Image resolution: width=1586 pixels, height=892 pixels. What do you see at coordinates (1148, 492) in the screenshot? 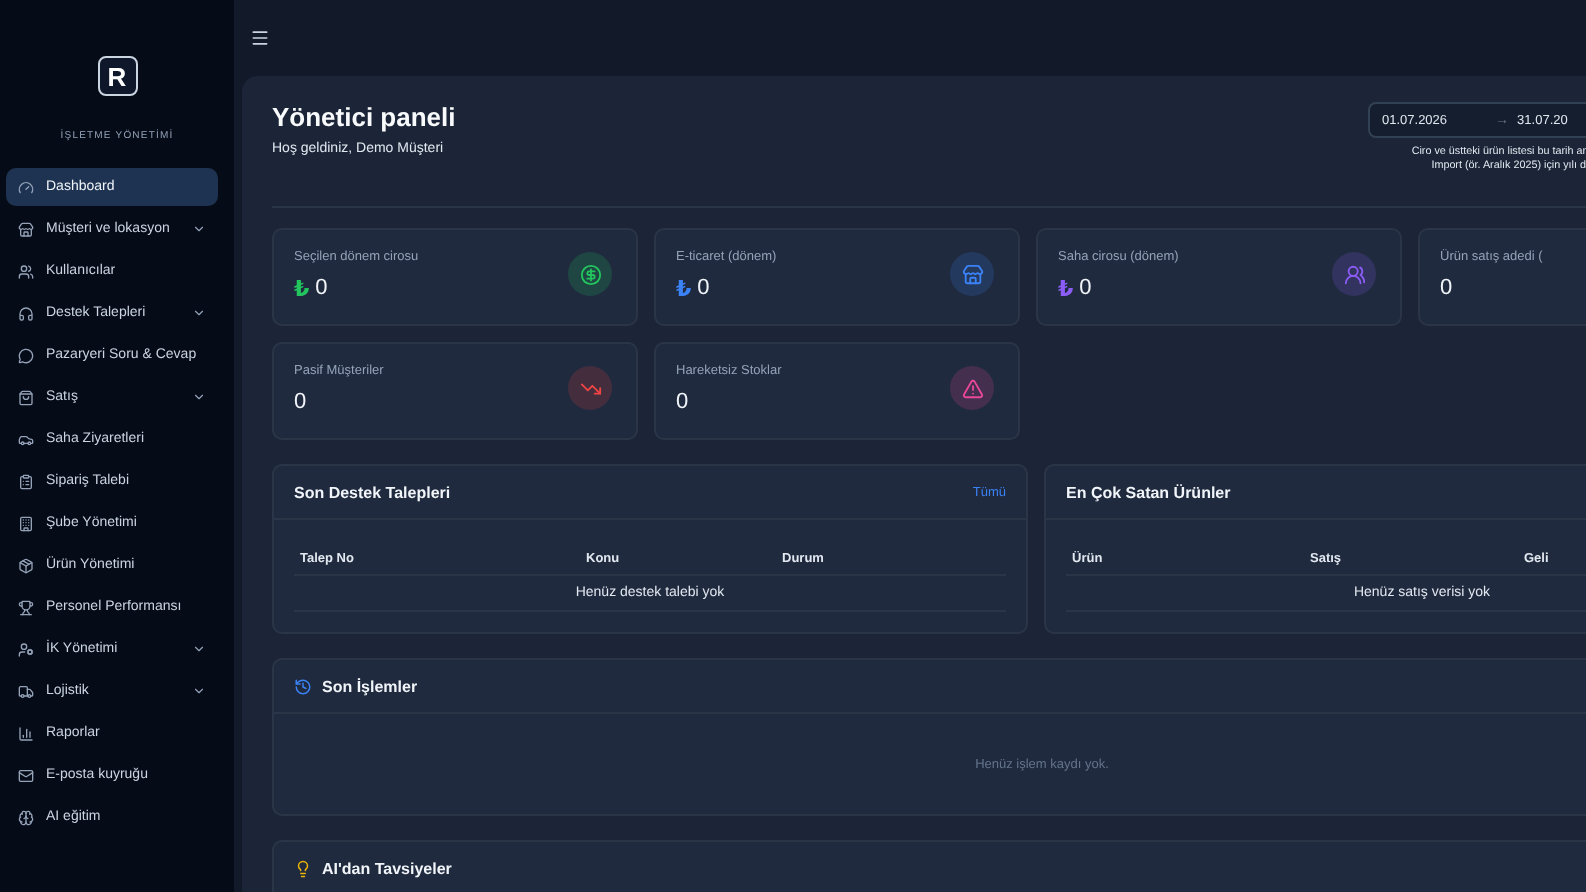
I see `card-title: En Çok Satan Ürünler` at bounding box center [1148, 492].